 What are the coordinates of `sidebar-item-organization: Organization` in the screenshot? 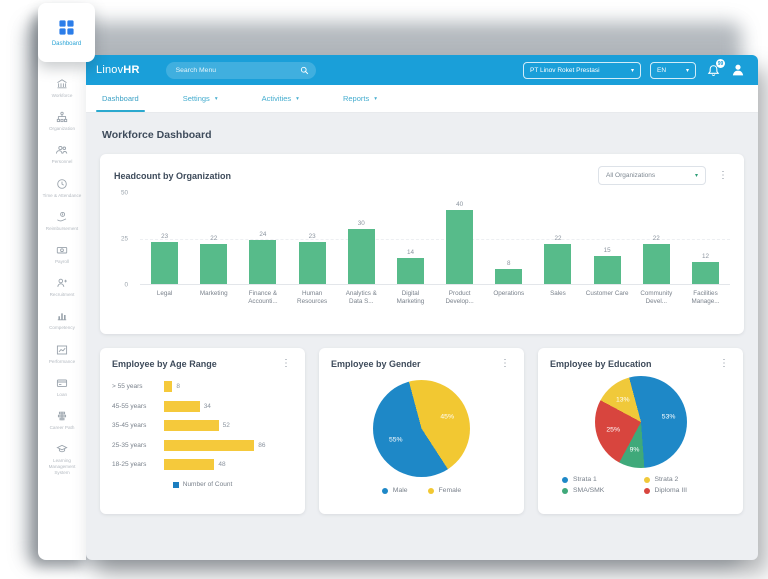 It's located at (62, 121).